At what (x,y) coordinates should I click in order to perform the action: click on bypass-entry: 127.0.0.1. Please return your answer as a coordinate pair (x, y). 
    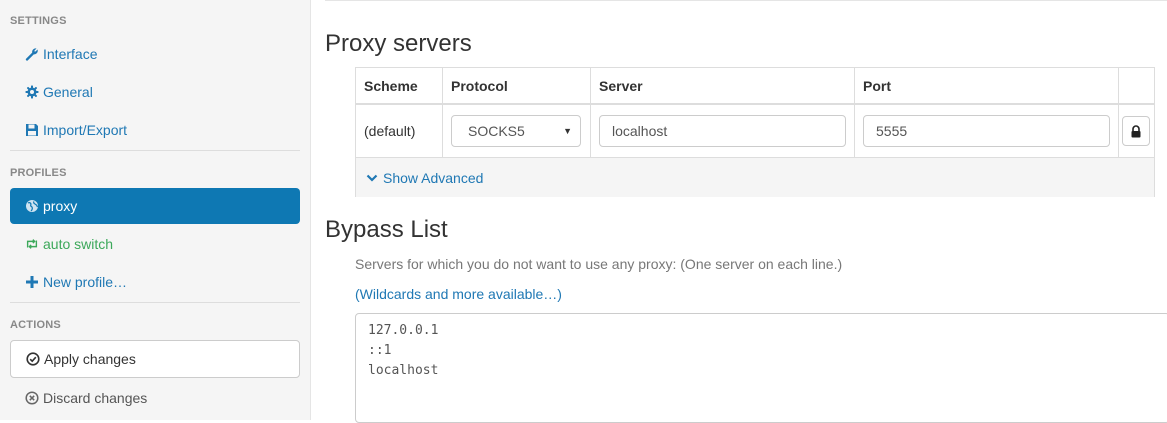
    Looking at the image, I should click on (403, 330).